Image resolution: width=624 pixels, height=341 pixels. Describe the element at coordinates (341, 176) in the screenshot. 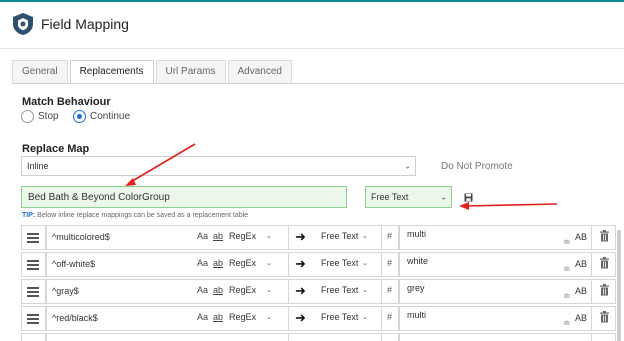

I see `annotation-arrows` at that location.